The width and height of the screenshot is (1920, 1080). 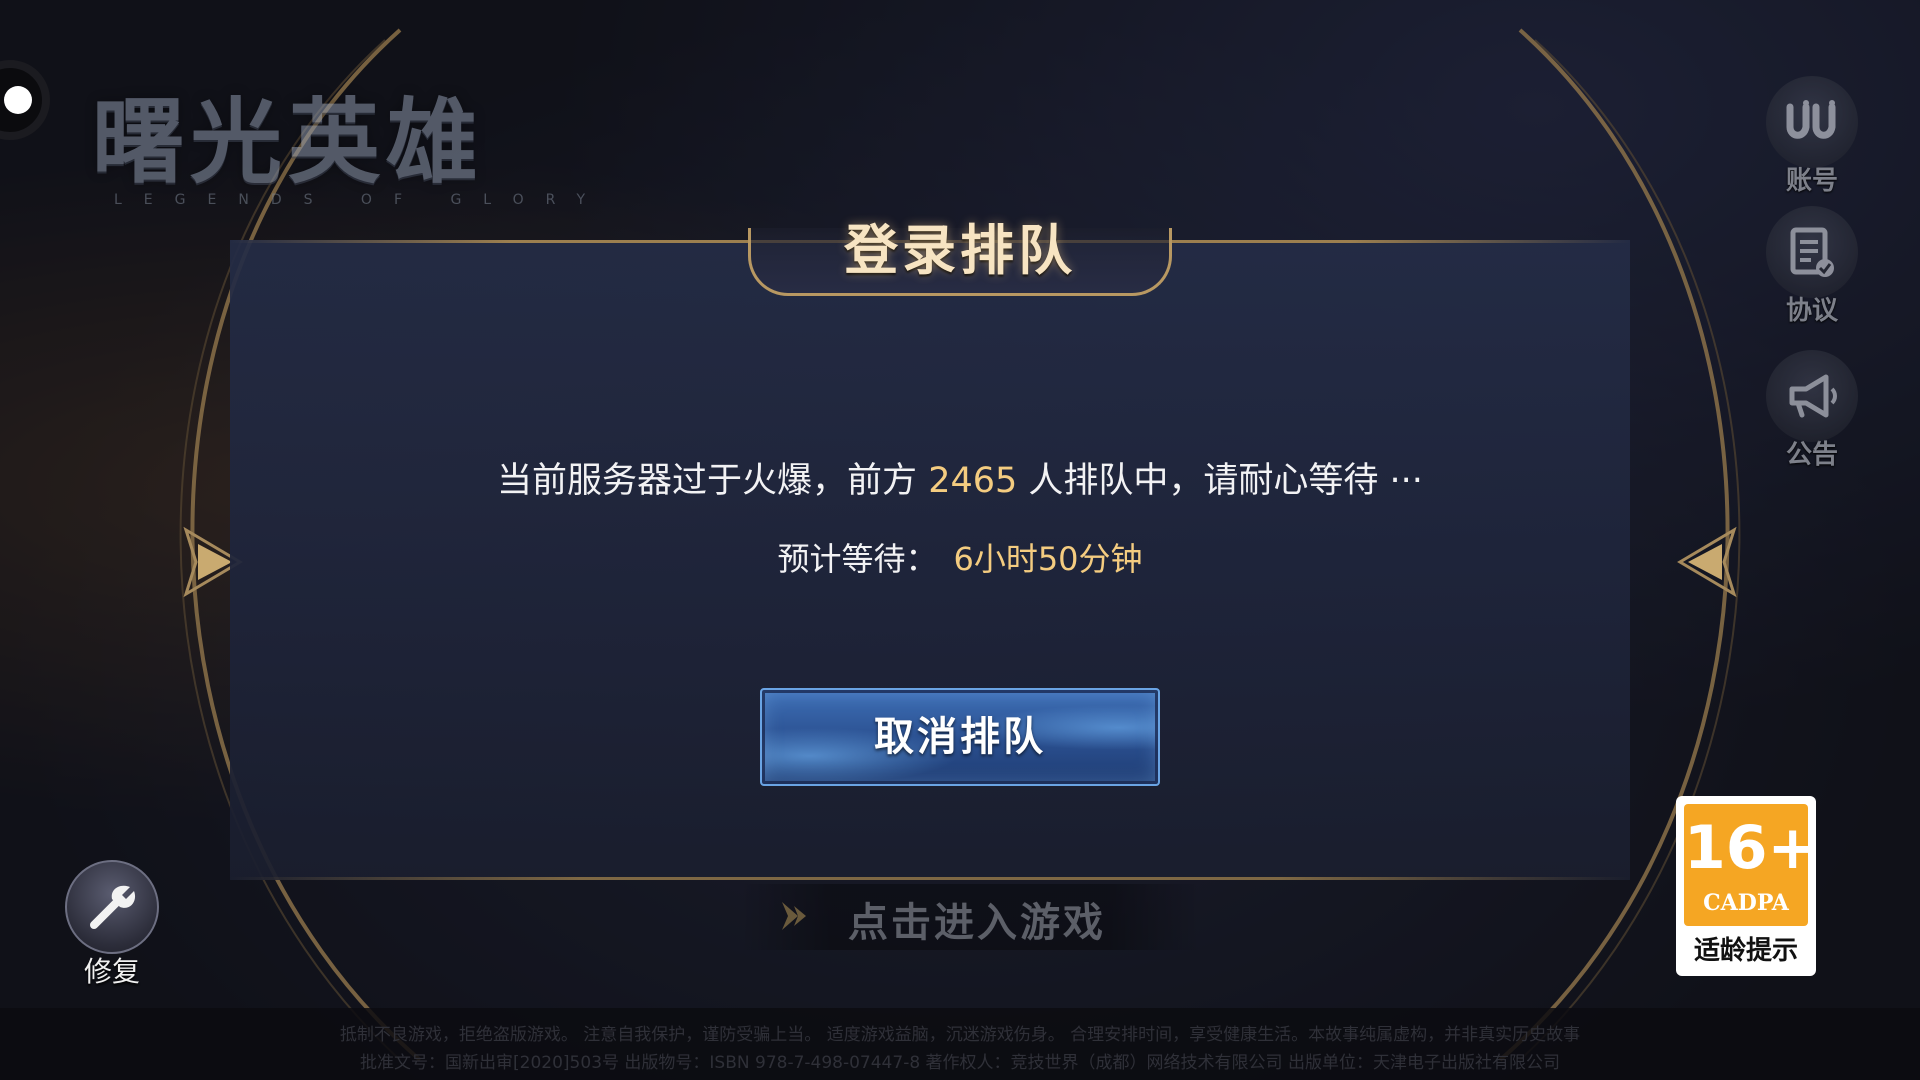 I want to click on notice-button: 公告, so click(x=1812, y=410).